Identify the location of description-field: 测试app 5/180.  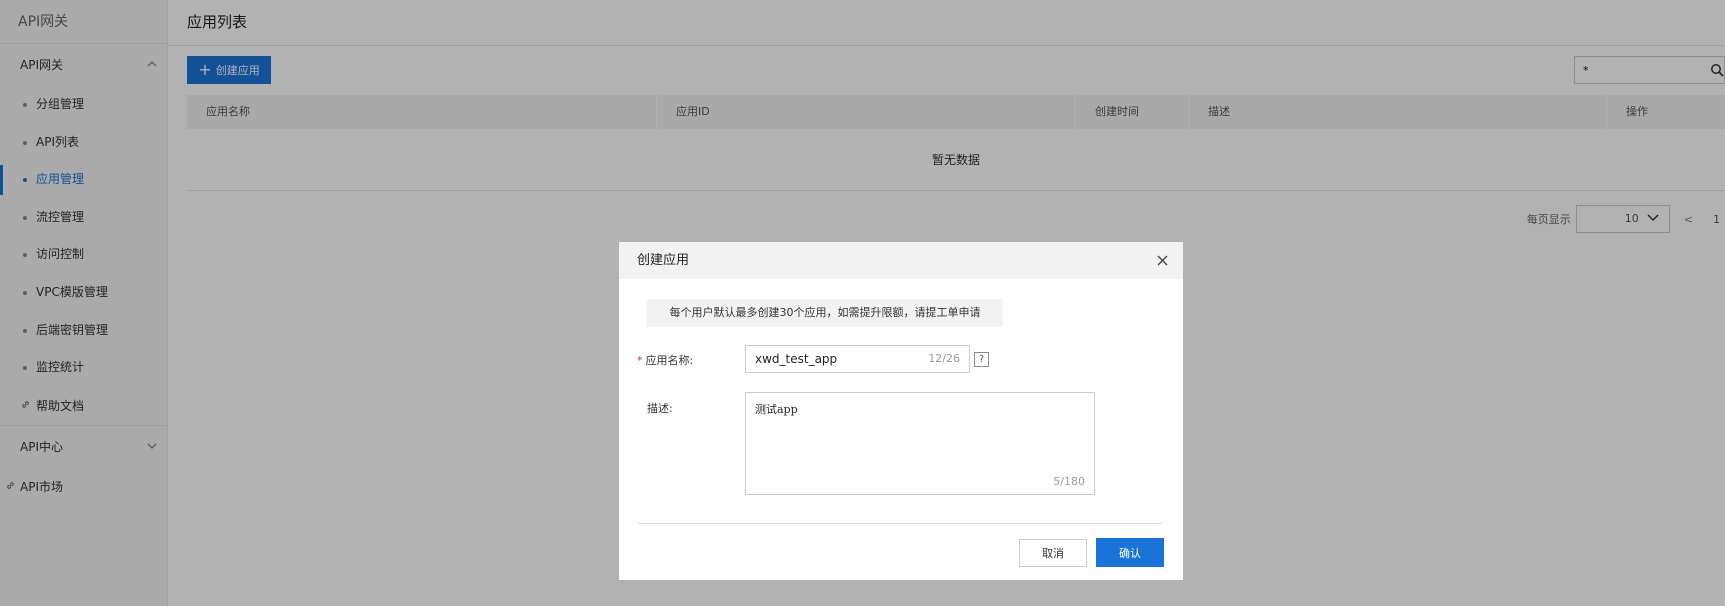
(920, 443).